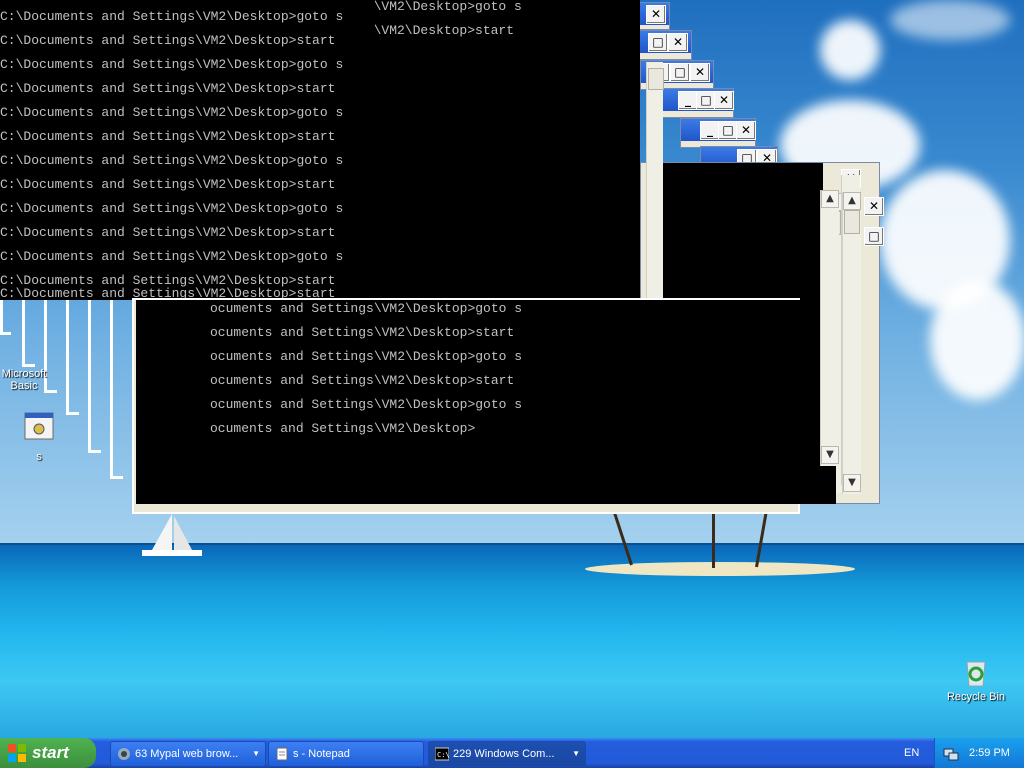  I want to click on console-line: gs\VM2\Desktop>goto s, so click(448, 7).